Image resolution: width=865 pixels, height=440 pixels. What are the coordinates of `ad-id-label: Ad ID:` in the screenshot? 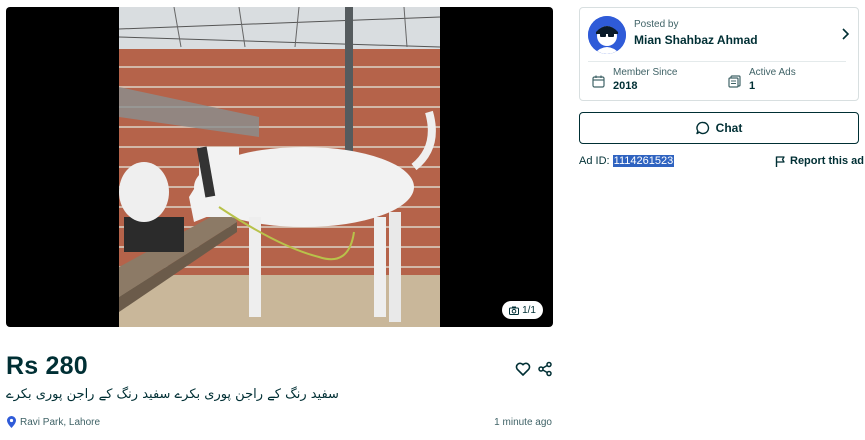 It's located at (594, 161).